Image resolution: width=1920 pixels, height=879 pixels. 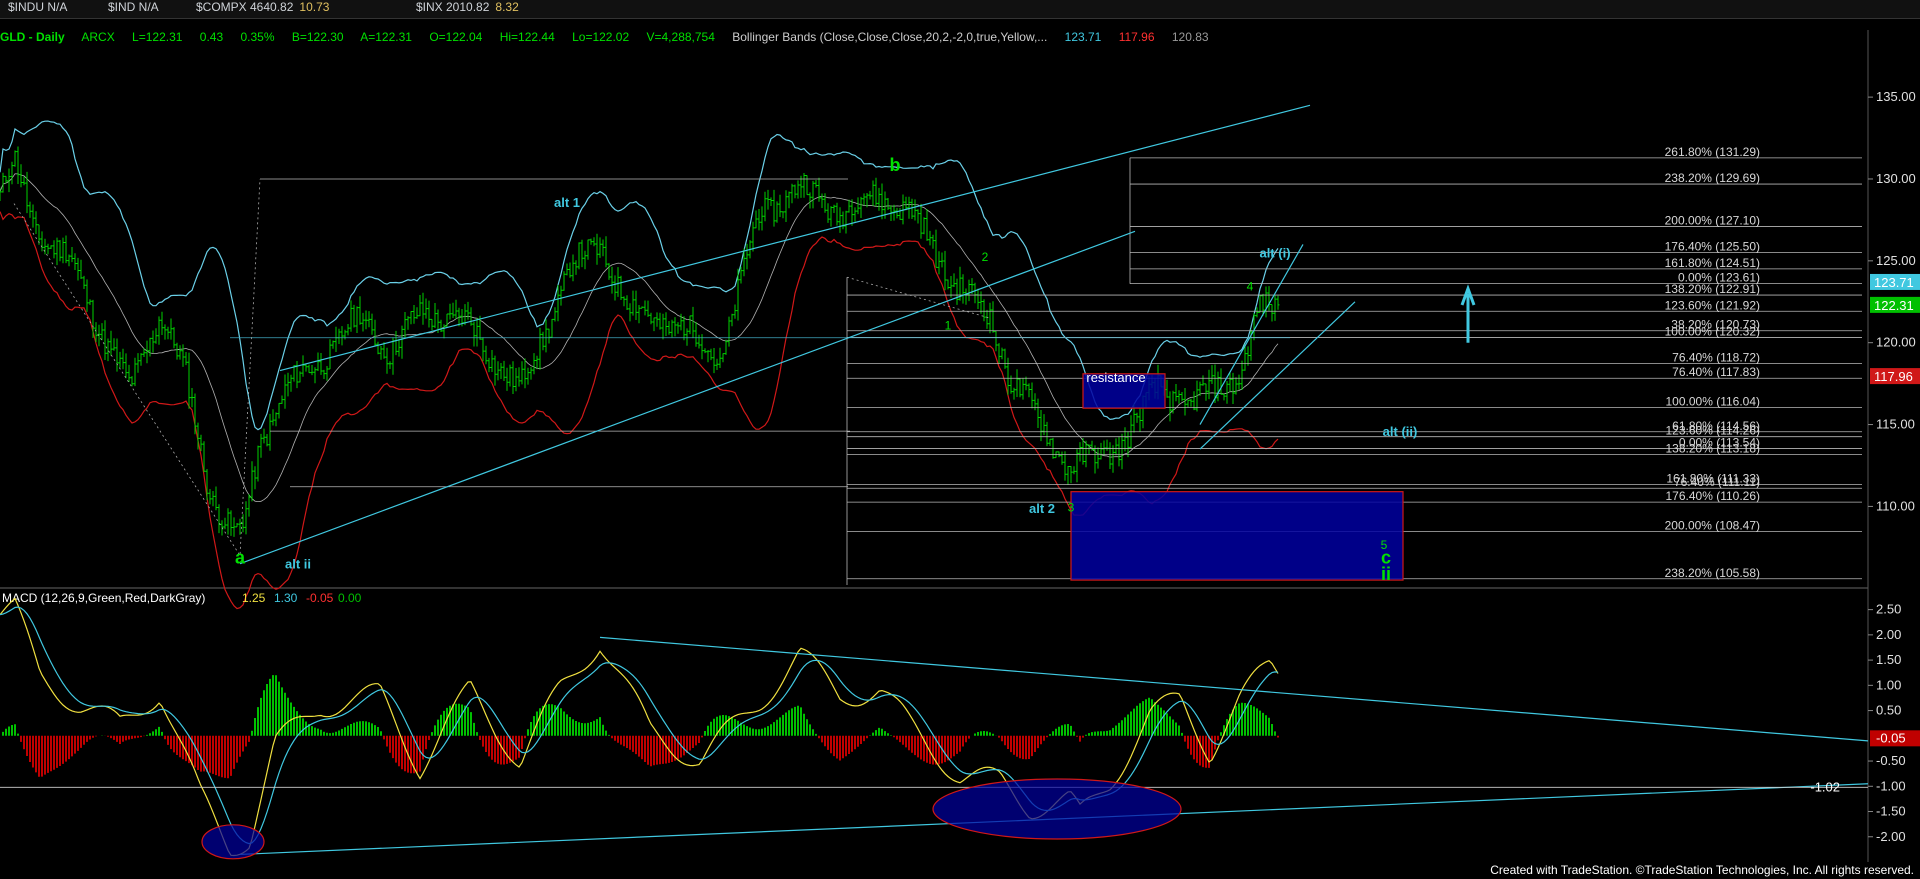 I want to click on fib-label-6: 138.20% (122.91), so click(x=1712, y=289).